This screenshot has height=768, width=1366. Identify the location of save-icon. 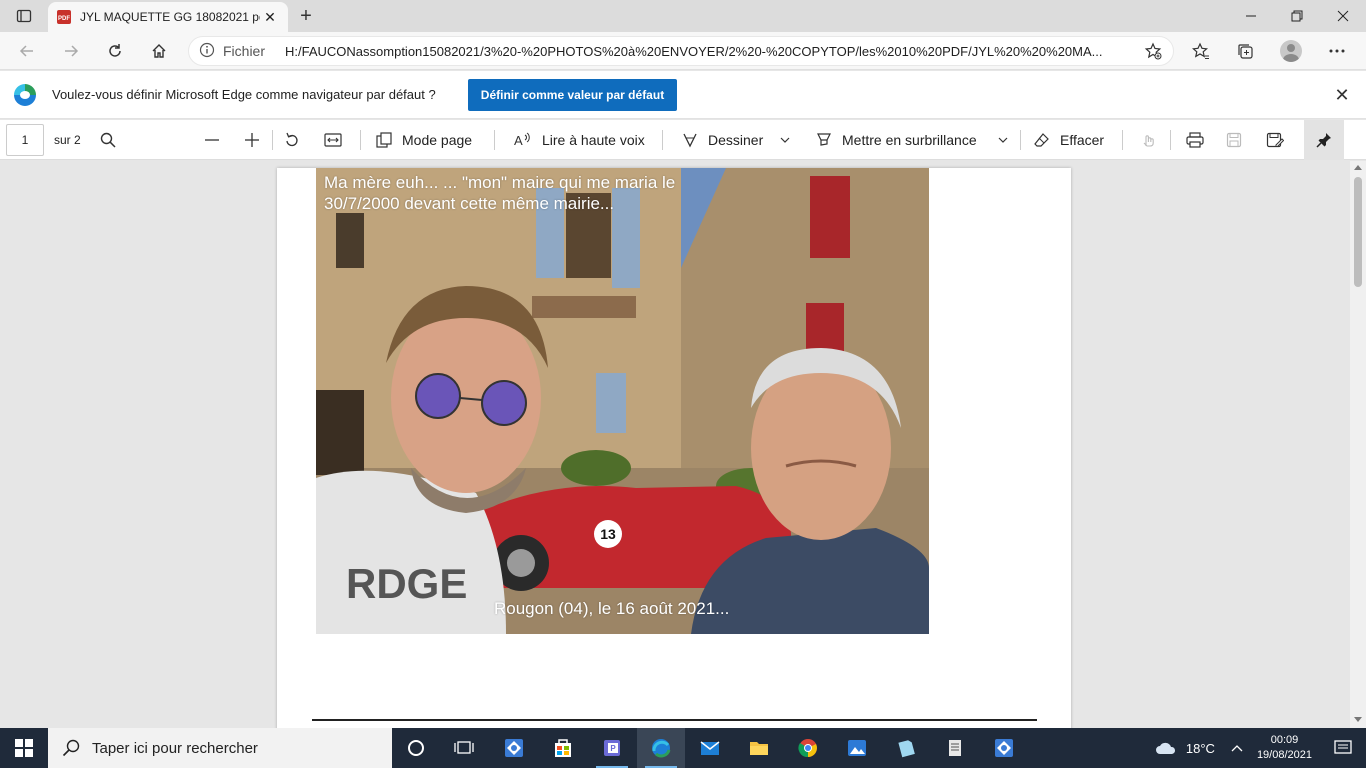
(1234, 140).